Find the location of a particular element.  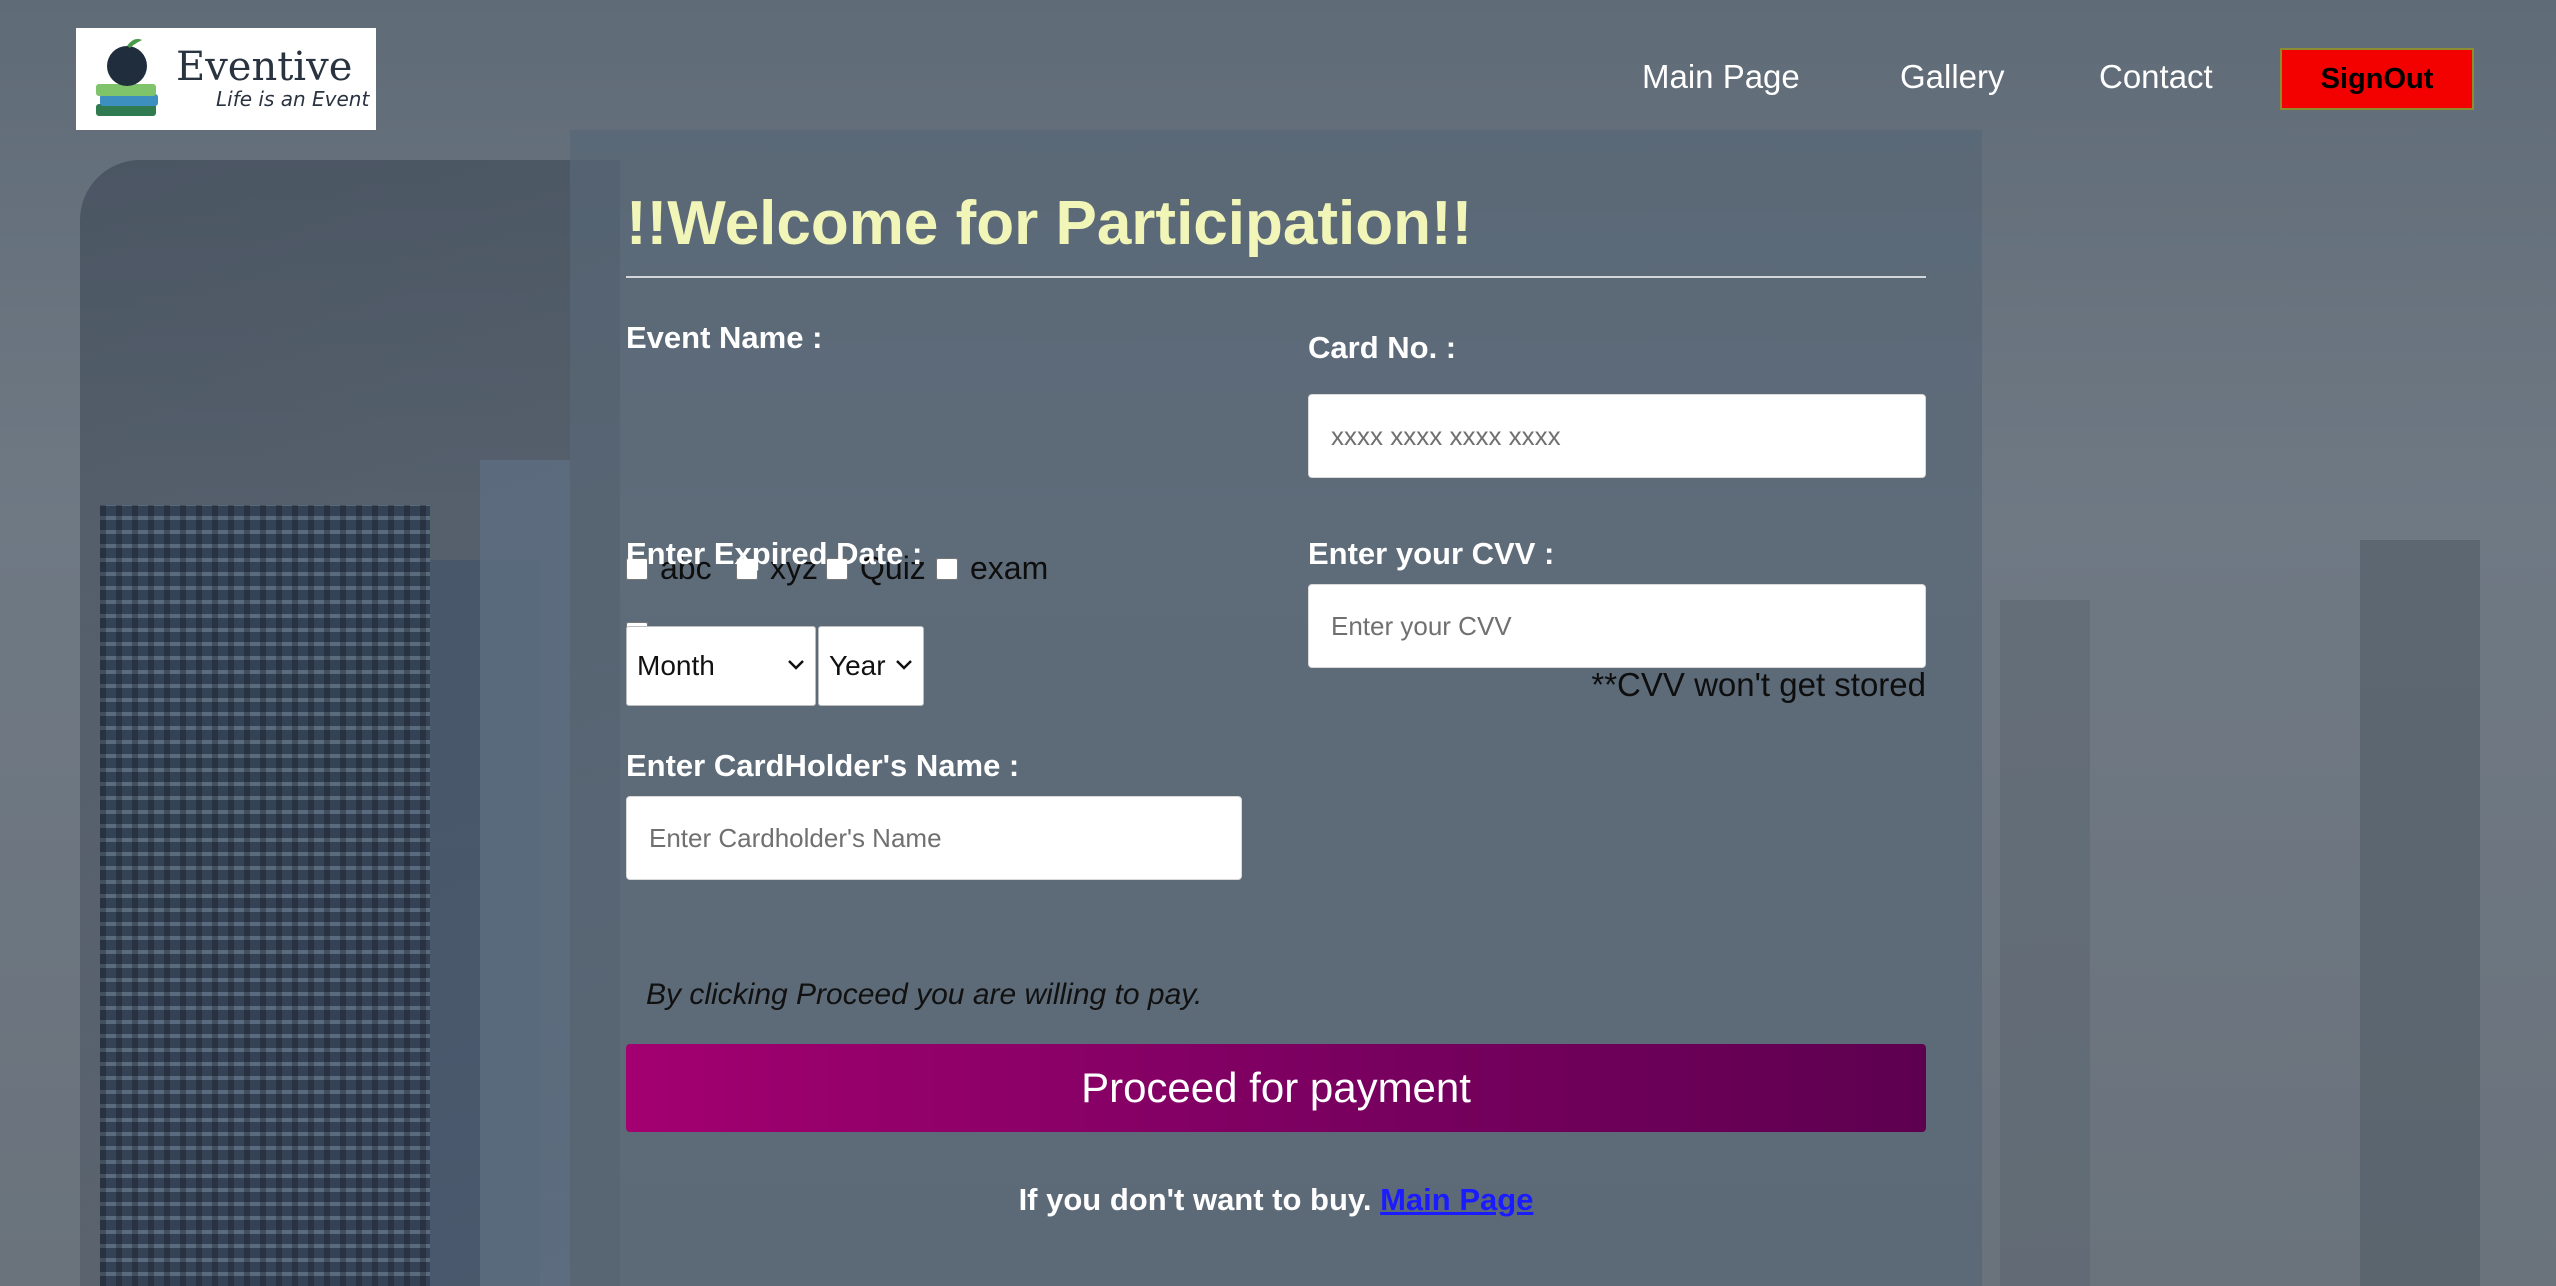

cvv-note: **CVV won't get stored is located at coordinates (1758, 684).